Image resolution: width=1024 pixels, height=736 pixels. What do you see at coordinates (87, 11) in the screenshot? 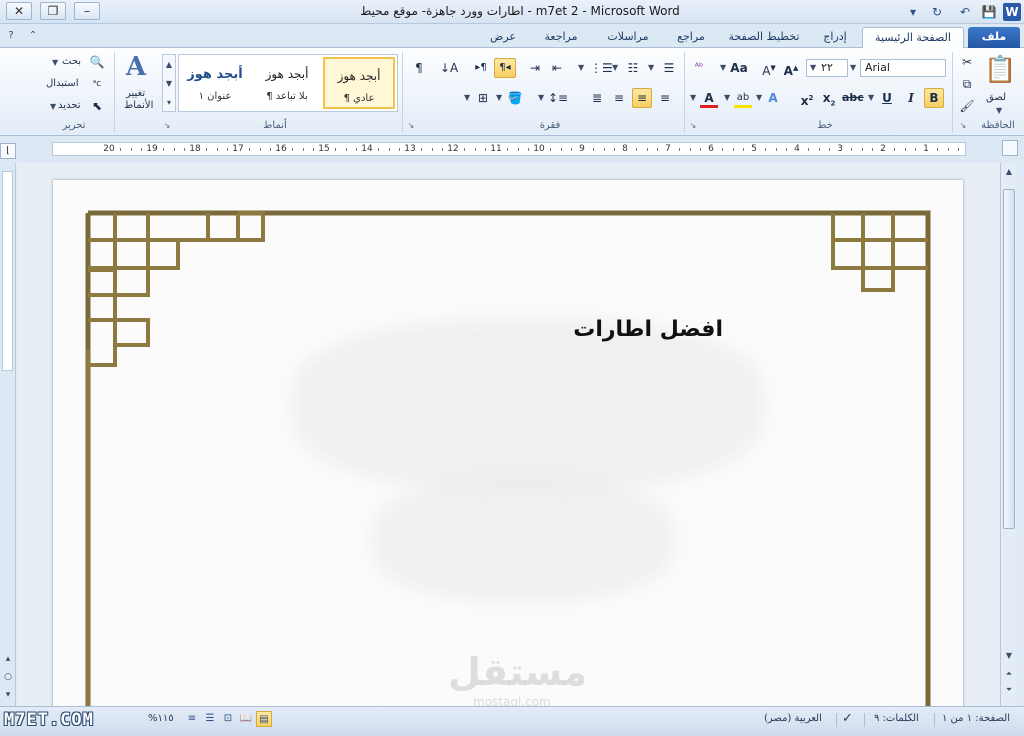
I see `minimize-button: –` at bounding box center [87, 11].